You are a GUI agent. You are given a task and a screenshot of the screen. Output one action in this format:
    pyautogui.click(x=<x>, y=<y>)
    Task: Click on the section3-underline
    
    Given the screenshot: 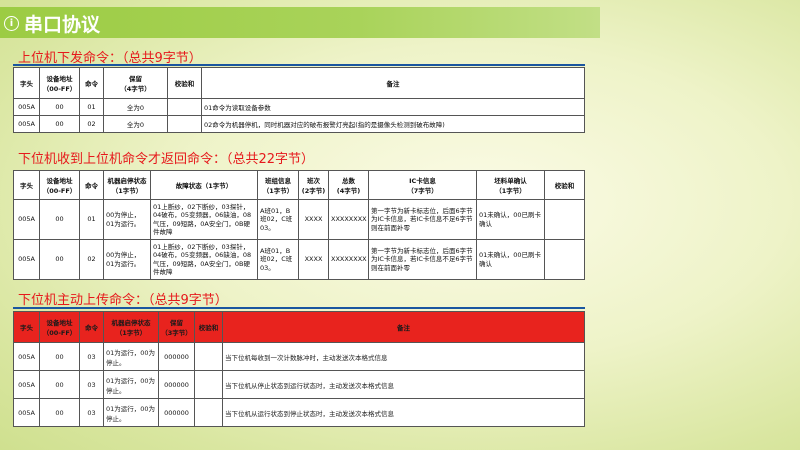 What is the action you would take?
    pyautogui.click(x=299, y=308)
    